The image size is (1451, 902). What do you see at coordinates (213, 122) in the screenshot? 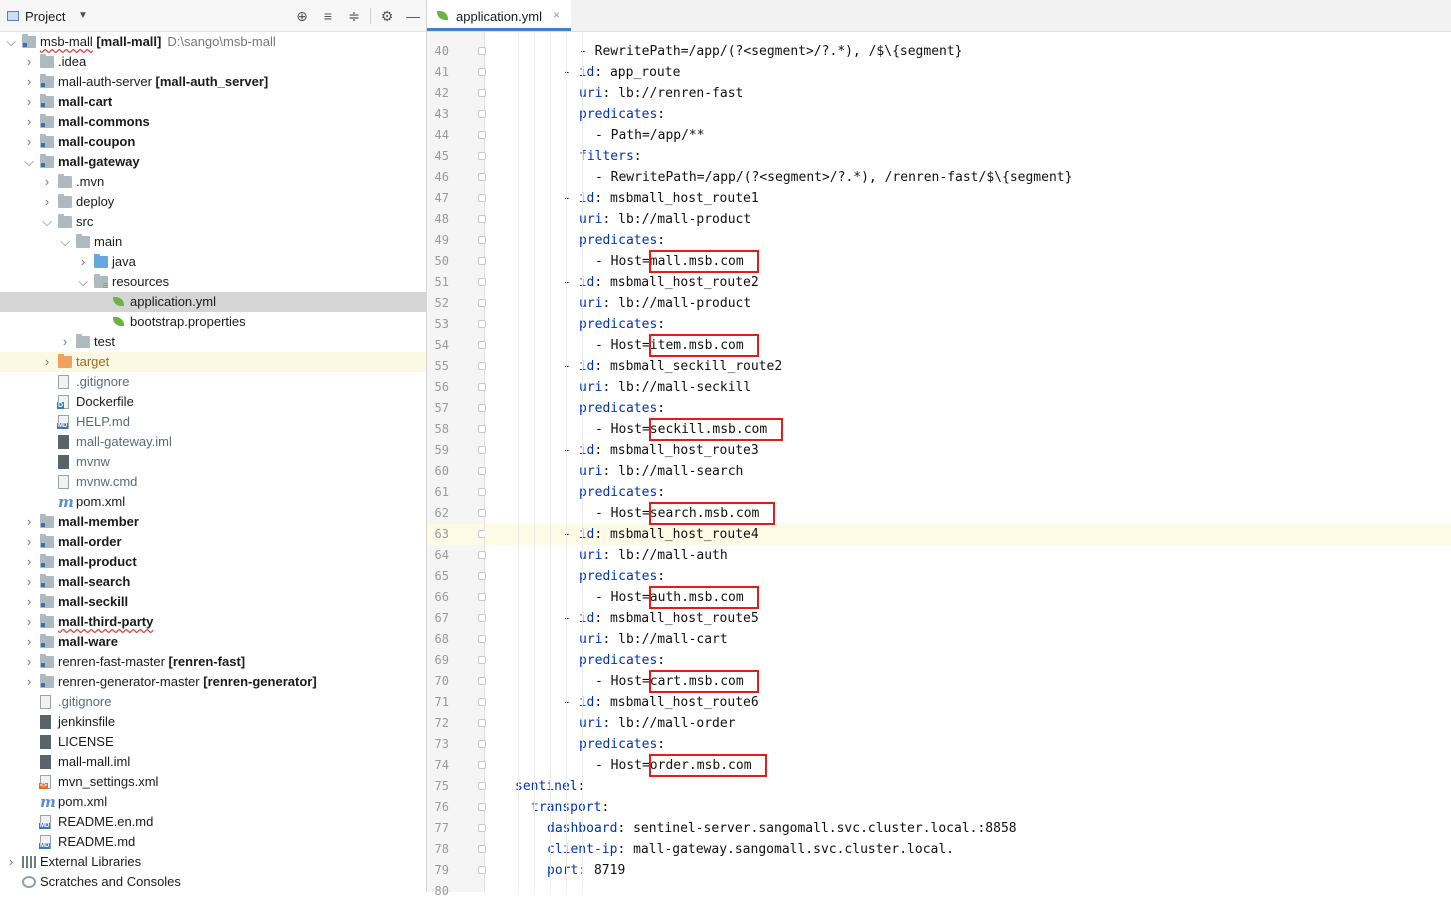
I see `tree-item: › mall-commons` at bounding box center [213, 122].